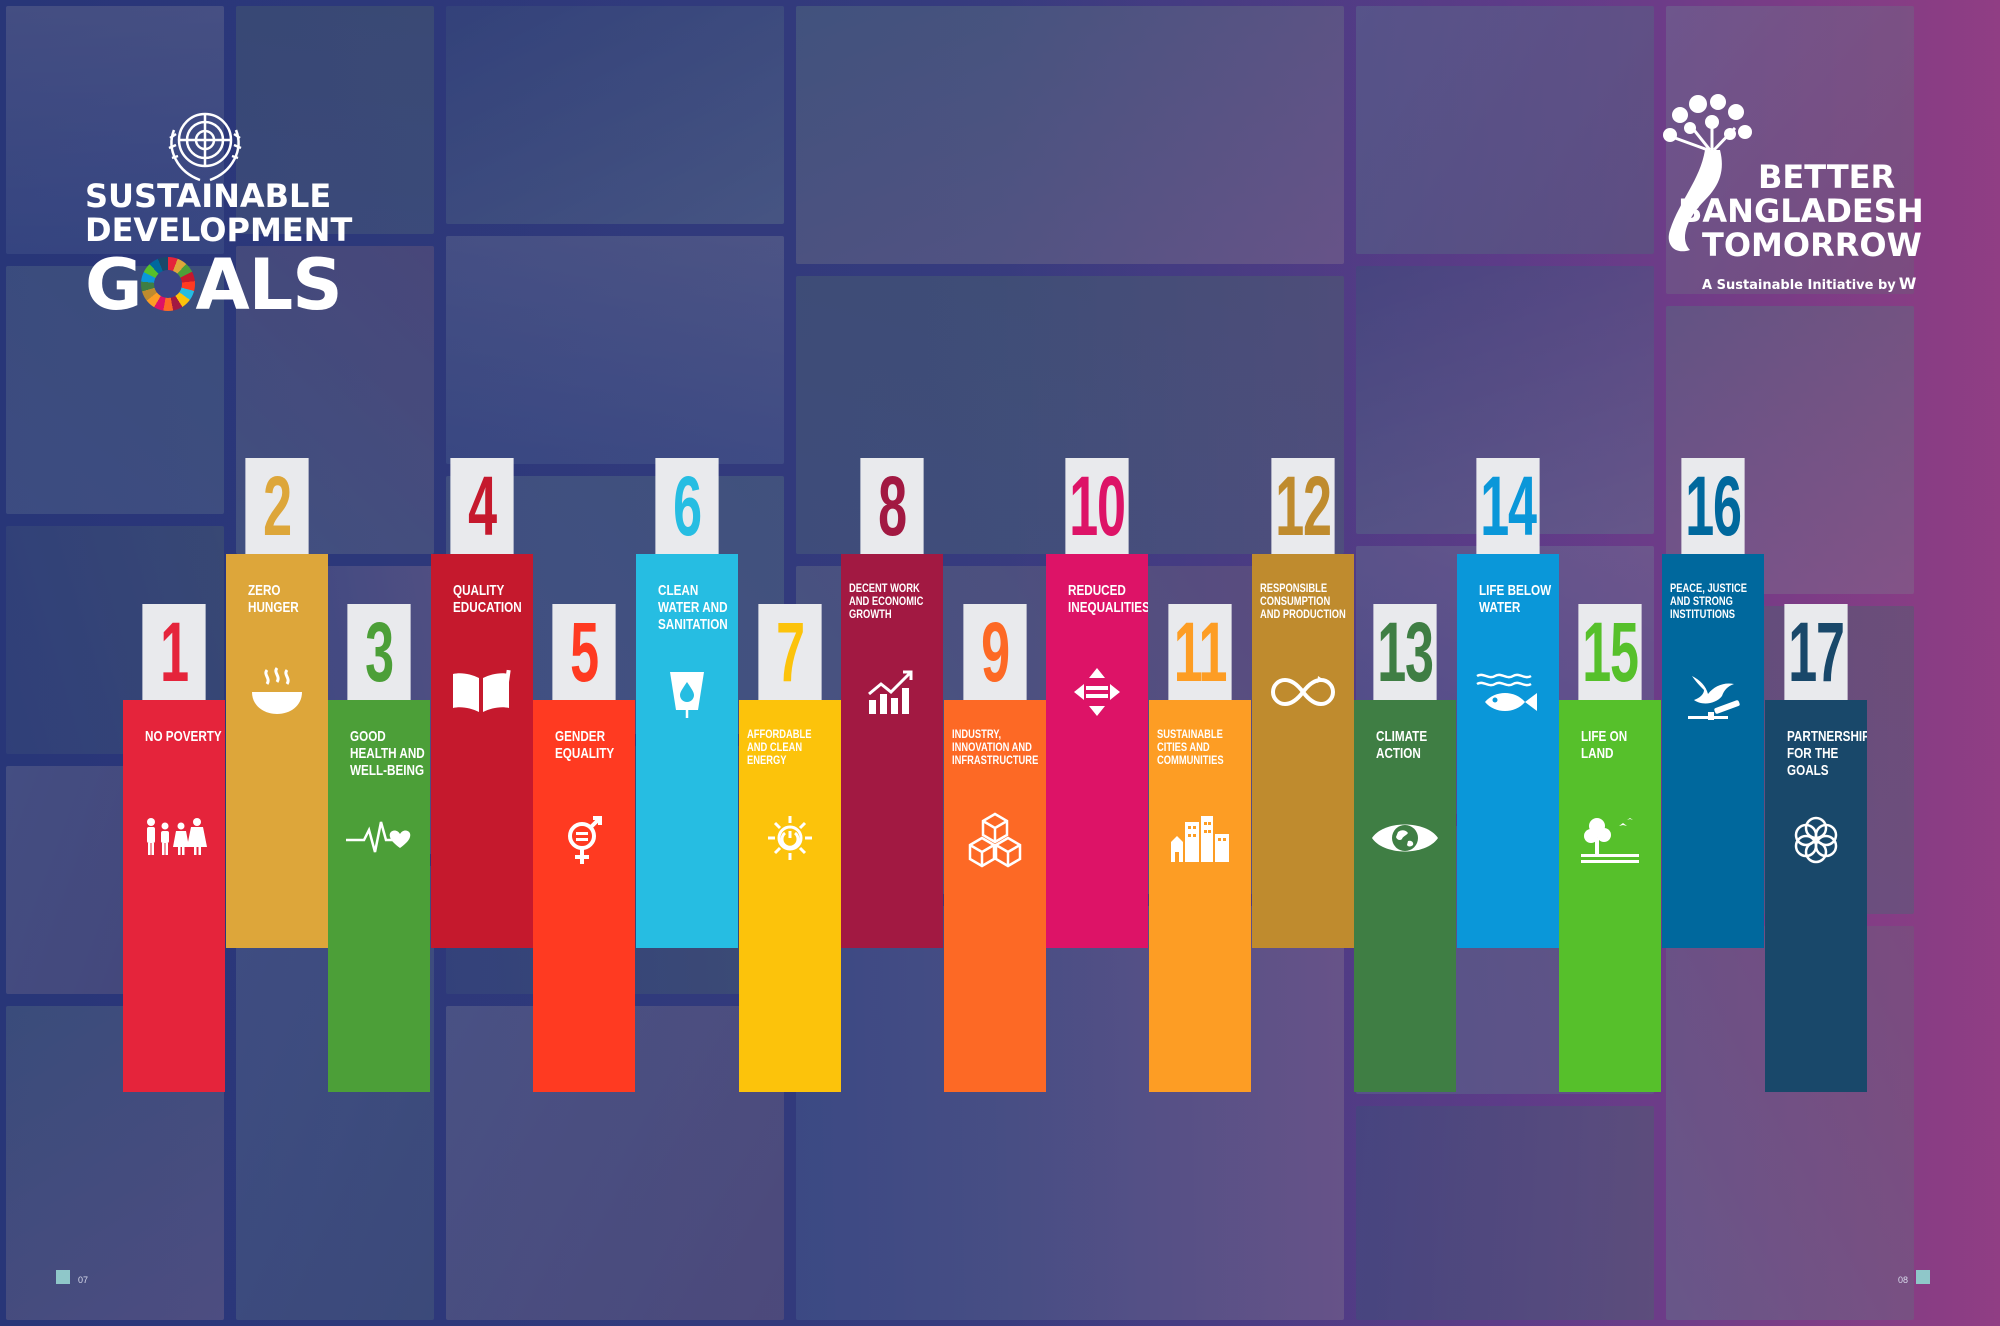 The width and height of the screenshot is (2000, 1326). What do you see at coordinates (1610, 652) in the screenshot?
I see `sdg-goal-number: 15` at bounding box center [1610, 652].